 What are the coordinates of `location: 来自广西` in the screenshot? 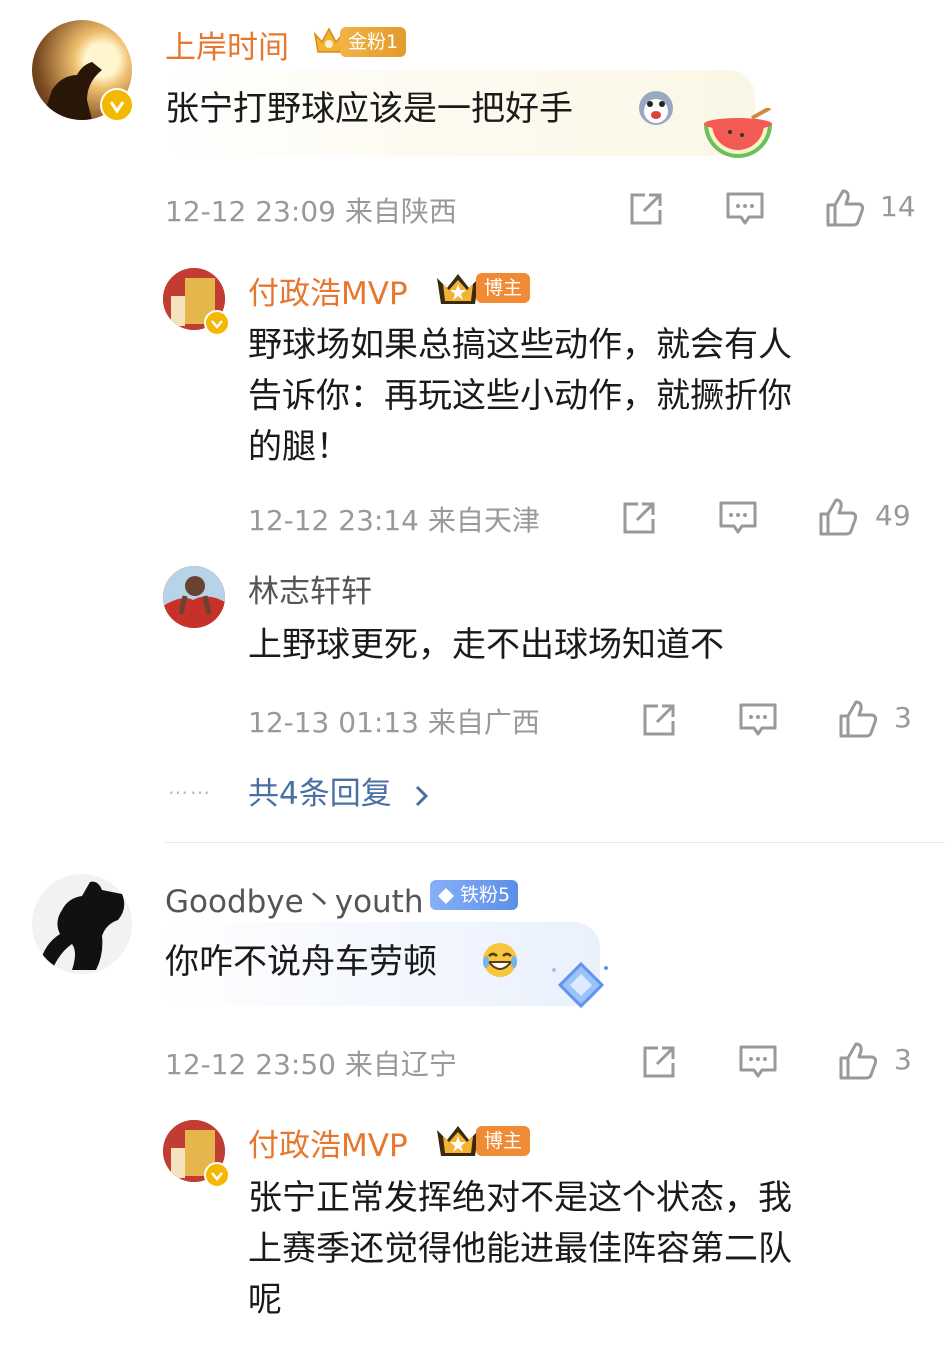 It's located at (483, 722).